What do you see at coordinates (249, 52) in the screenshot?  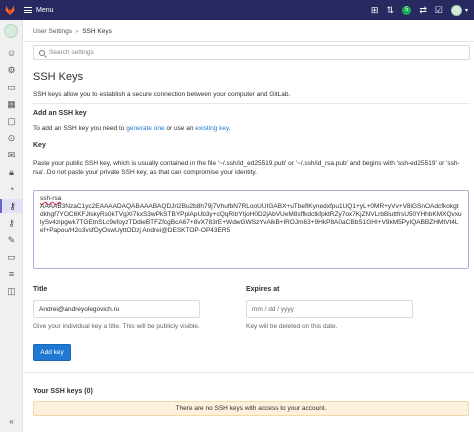 I see `search-input` at bounding box center [249, 52].